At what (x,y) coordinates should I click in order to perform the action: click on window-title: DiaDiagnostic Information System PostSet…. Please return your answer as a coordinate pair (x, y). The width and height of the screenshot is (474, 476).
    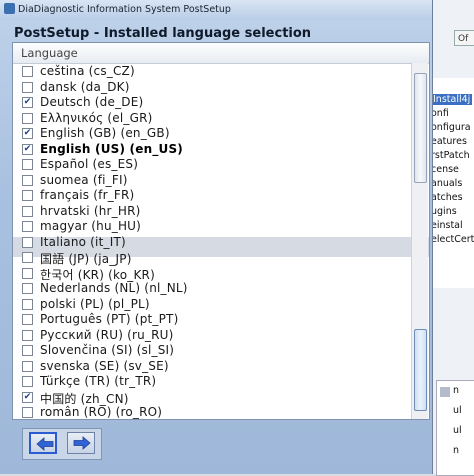
    Looking at the image, I should click on (124, 9).